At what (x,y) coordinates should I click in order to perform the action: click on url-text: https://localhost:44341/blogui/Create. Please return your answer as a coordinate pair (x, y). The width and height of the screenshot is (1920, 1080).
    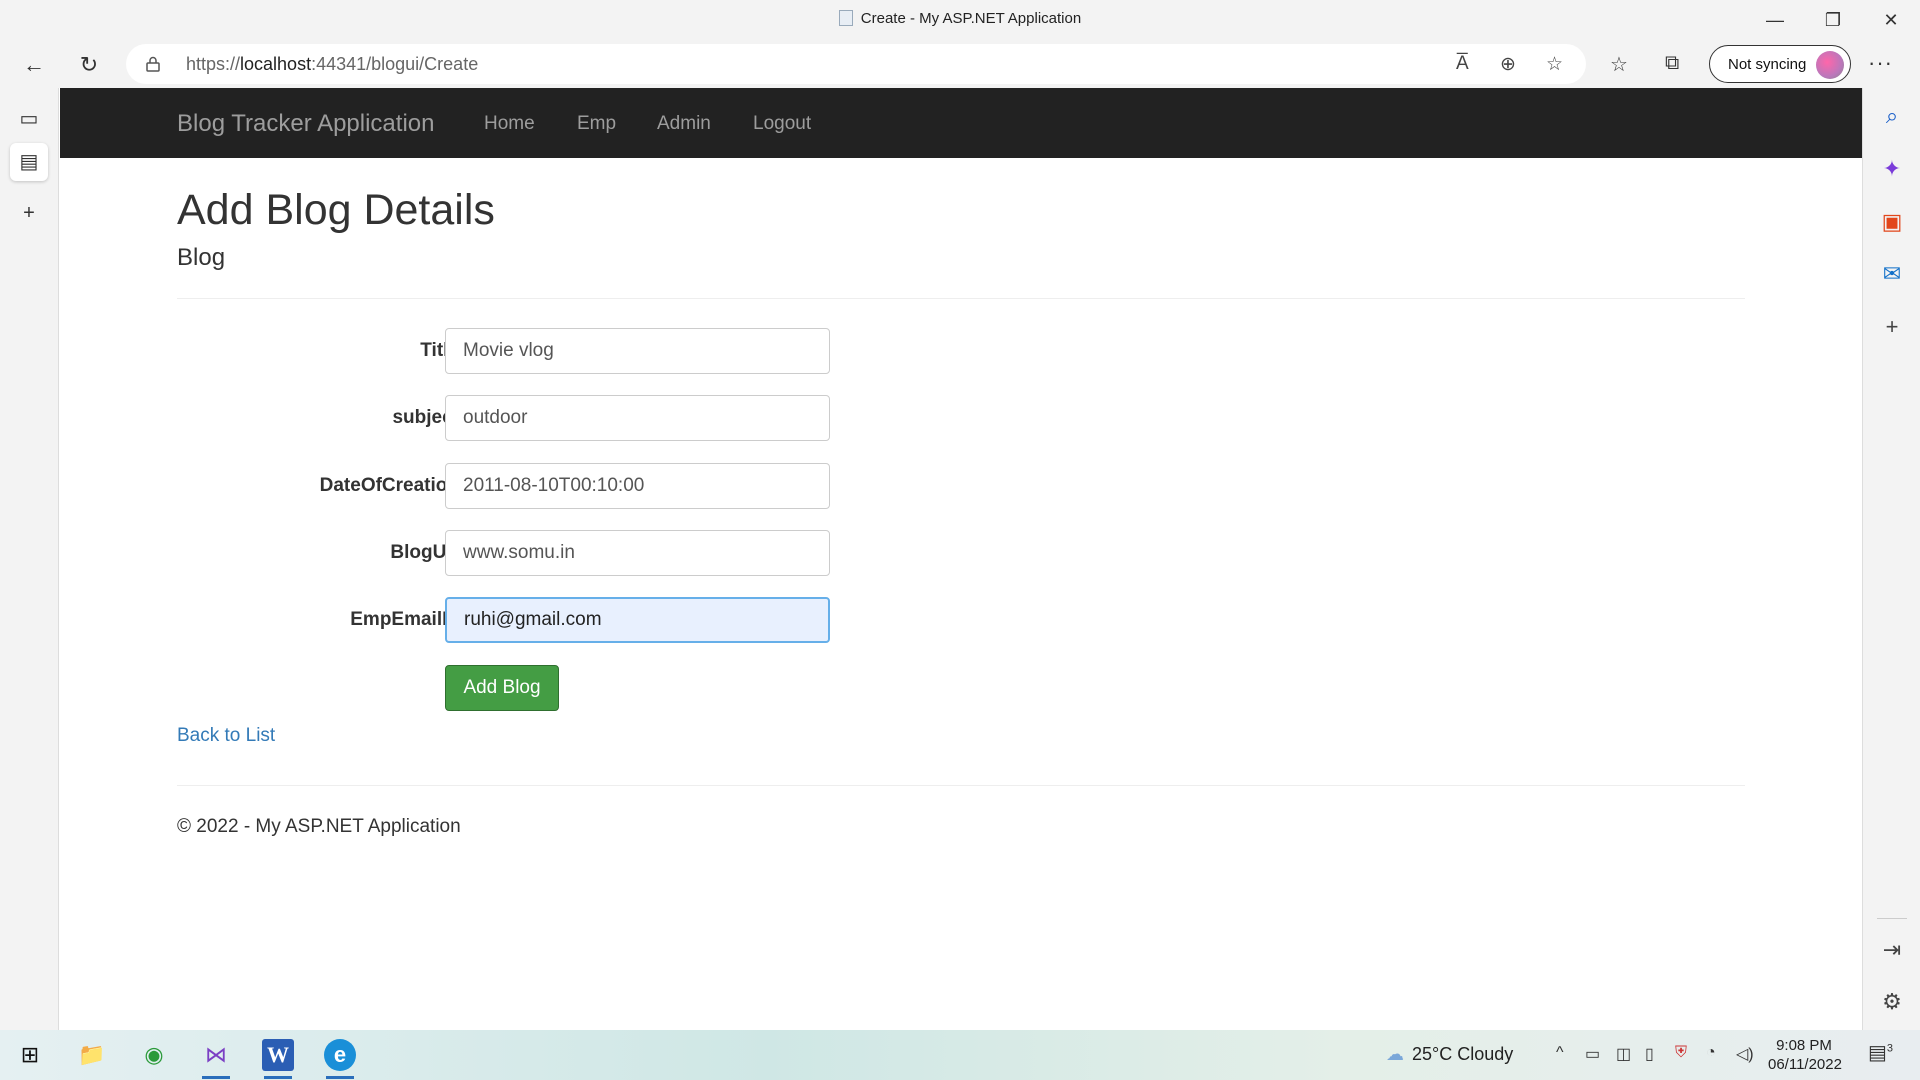
    Looking at the image, I should click on (332, 64).